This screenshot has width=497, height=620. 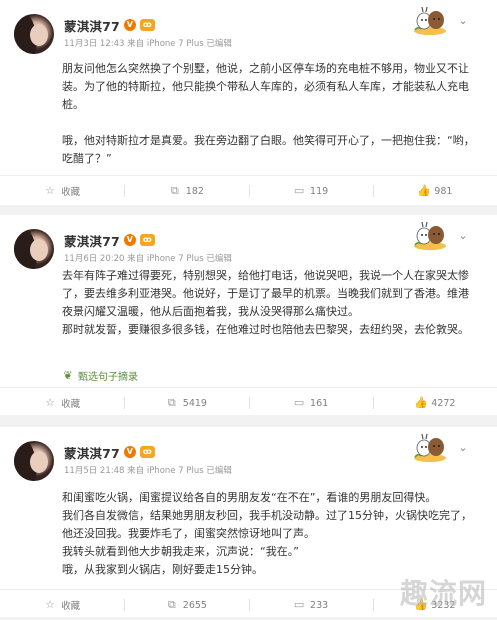 I want to click on post-paragraph: 和闺蜜吃火锅，闺蜜提议给各自的男朋友发“在不在”，看谁的男朋友回得快。, so click(x=249, y=497).